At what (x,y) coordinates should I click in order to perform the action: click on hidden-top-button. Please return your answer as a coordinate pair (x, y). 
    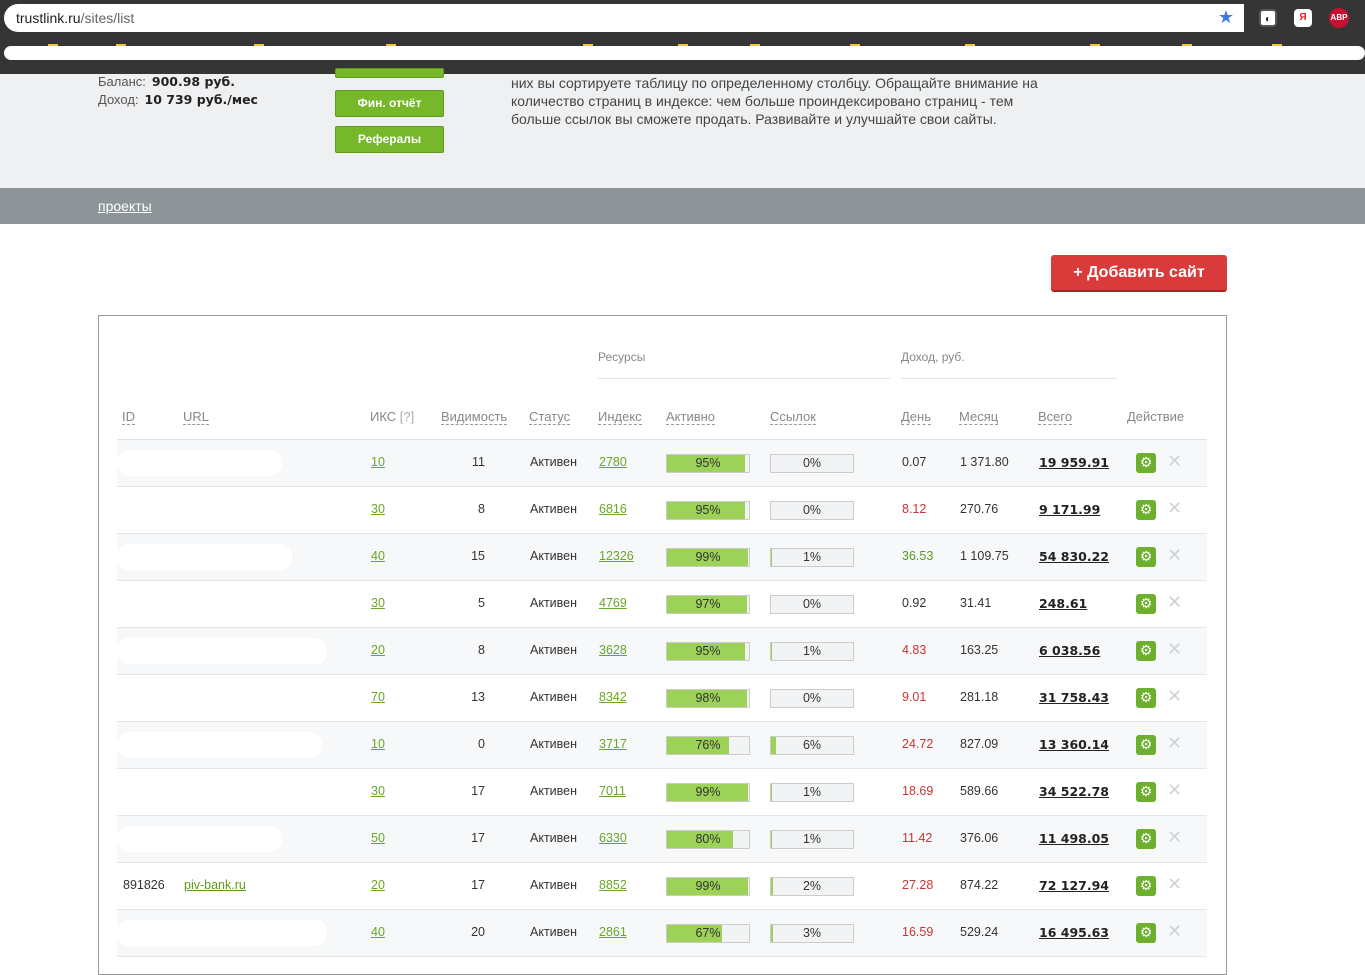
    Looking at the image, I should click on (389, 73).